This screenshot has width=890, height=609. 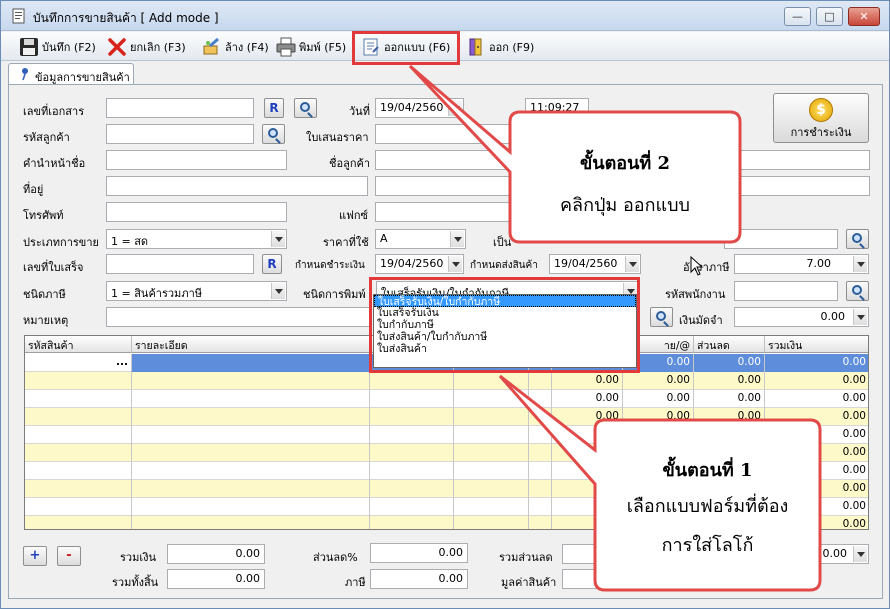 What do you see at coordinates (707, 545) in the screenshot?
I see `step1-line2: การใส่โลโก้` at bounding box center [707, 545].